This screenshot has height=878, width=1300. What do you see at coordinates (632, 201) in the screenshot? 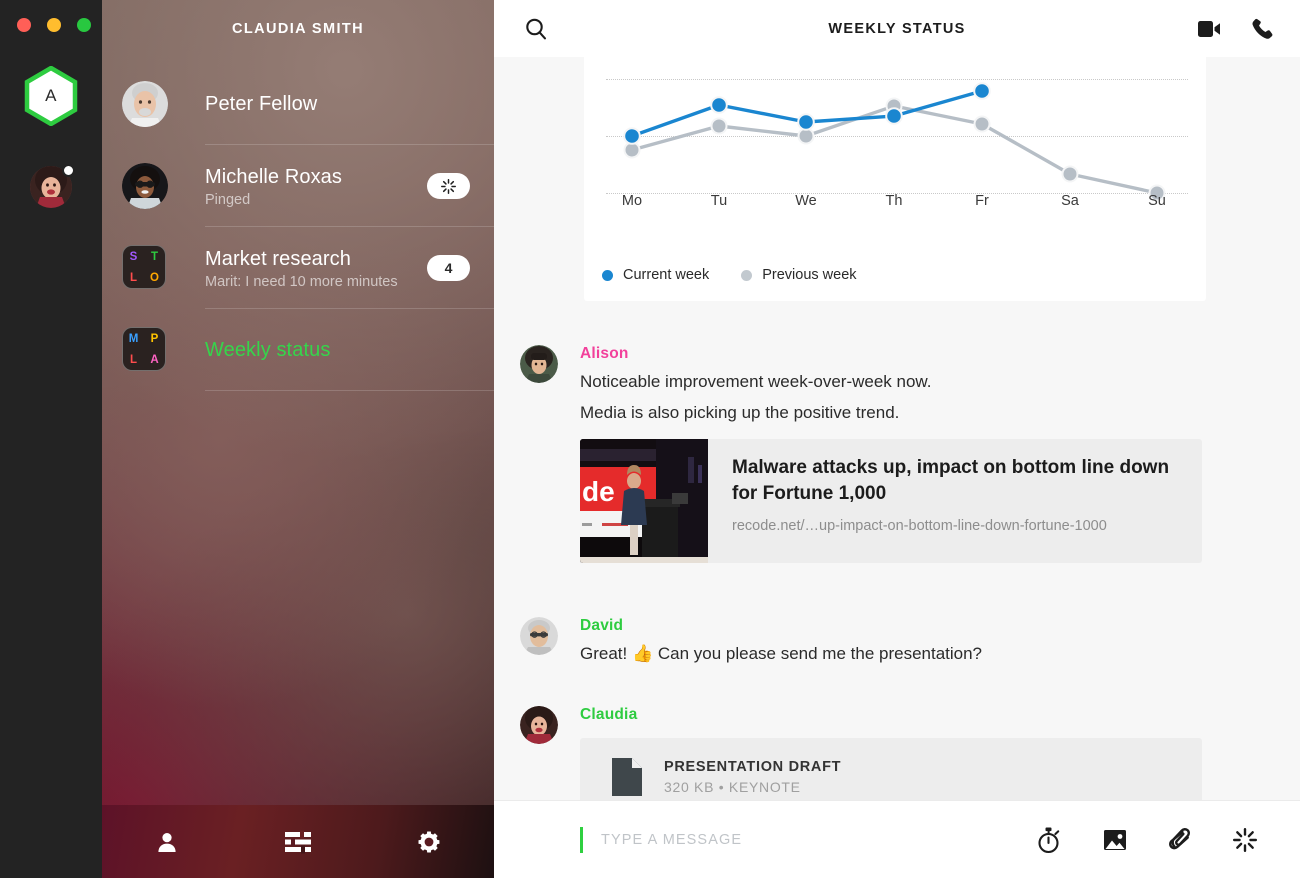
I see `x-tick: Mo` at bounding box center [632, 201].